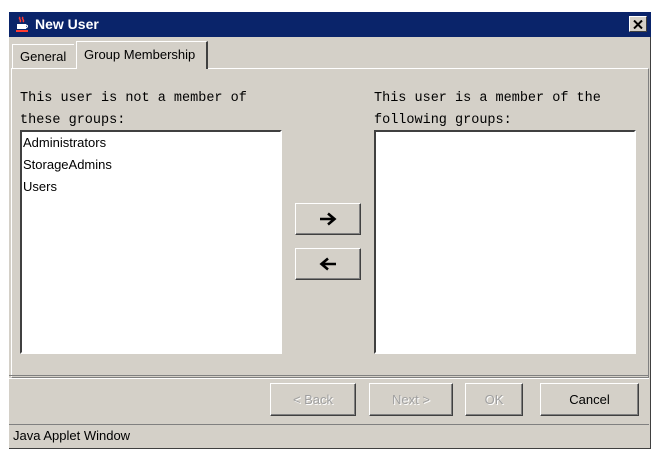 The width and height of the screenshot is (652, 450). Describe the element at coordinates (151, 165) in the screenshot. I see `list-item: StorageAdmins` at that location.